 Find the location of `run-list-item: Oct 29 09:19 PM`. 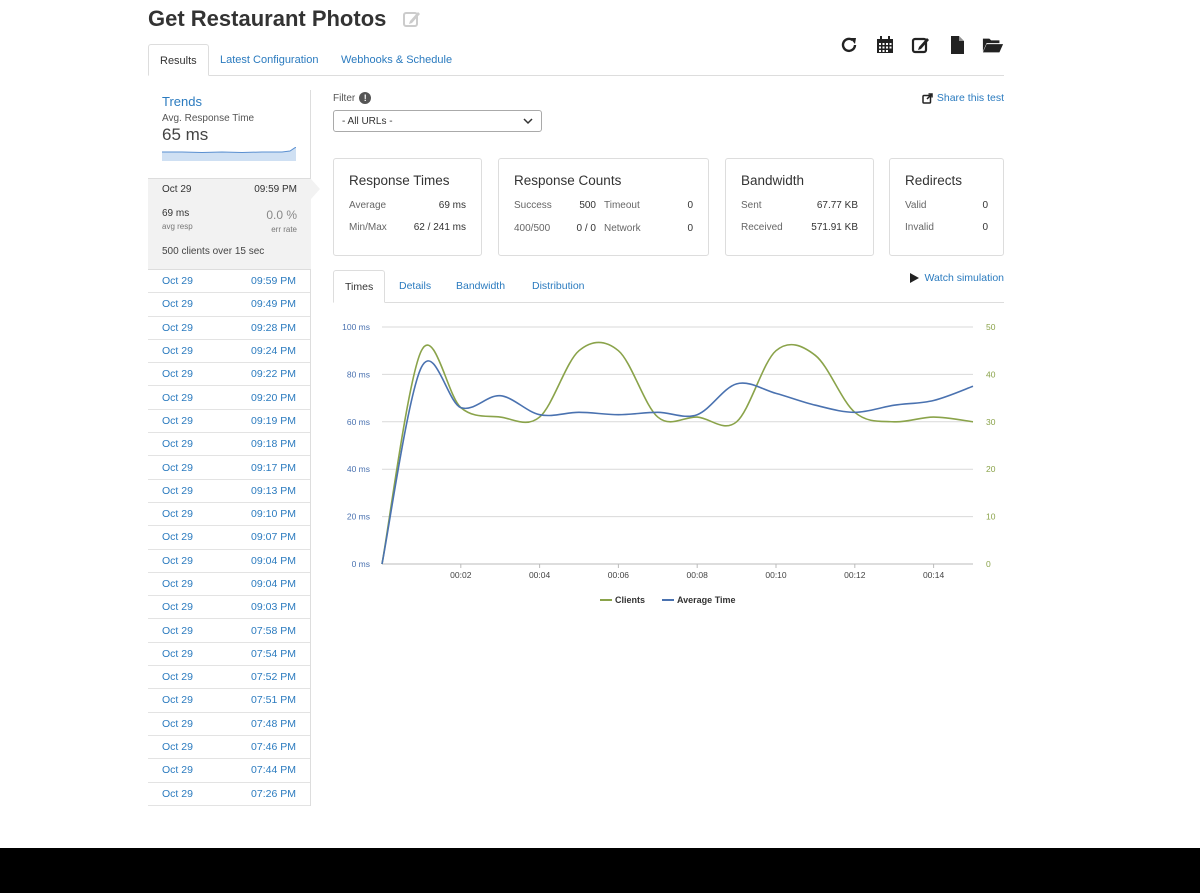

run-list-item: Oct 29 09:19 PM is located at coordinates (229, 422).